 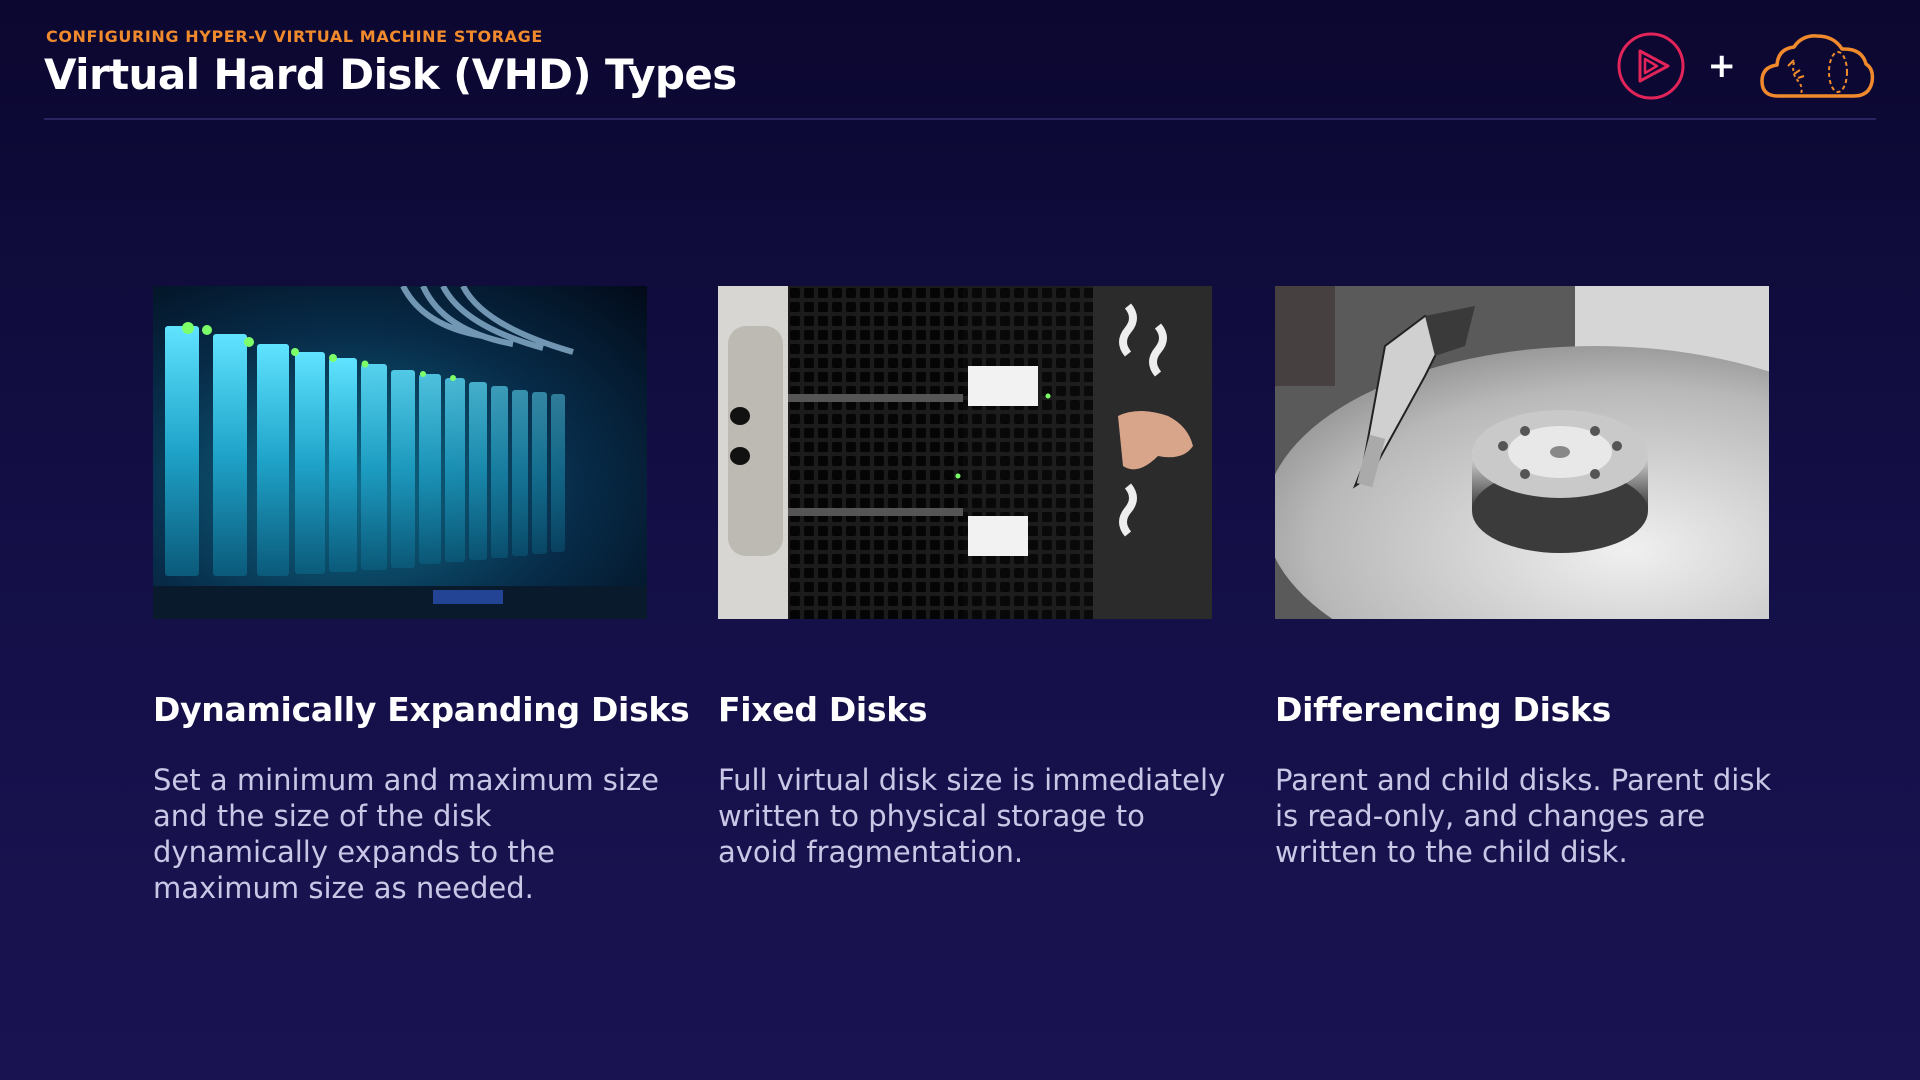 What do you see at coordinates (960, 119) in the screenshot?
I see `header-divider` at bounding box center [960, 119].